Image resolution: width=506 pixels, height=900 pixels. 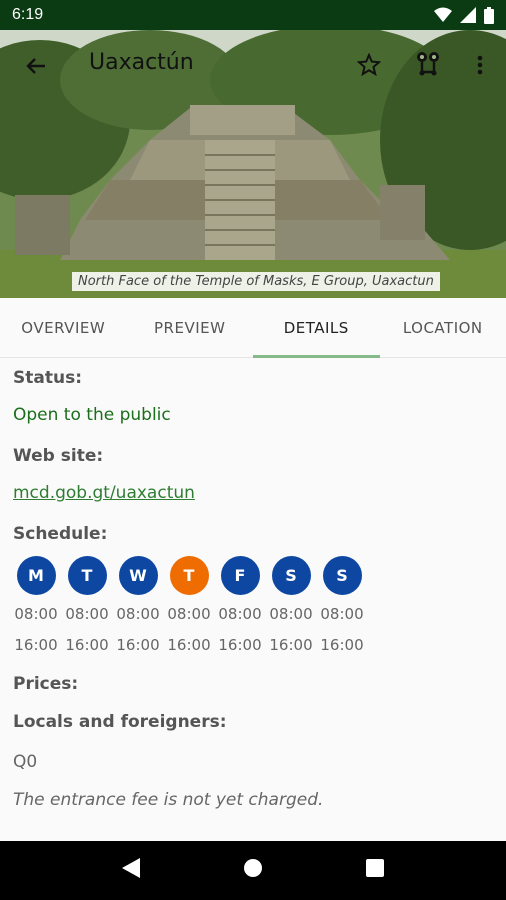 I want to click on price-value: Q0, so click(x=25, y=762).